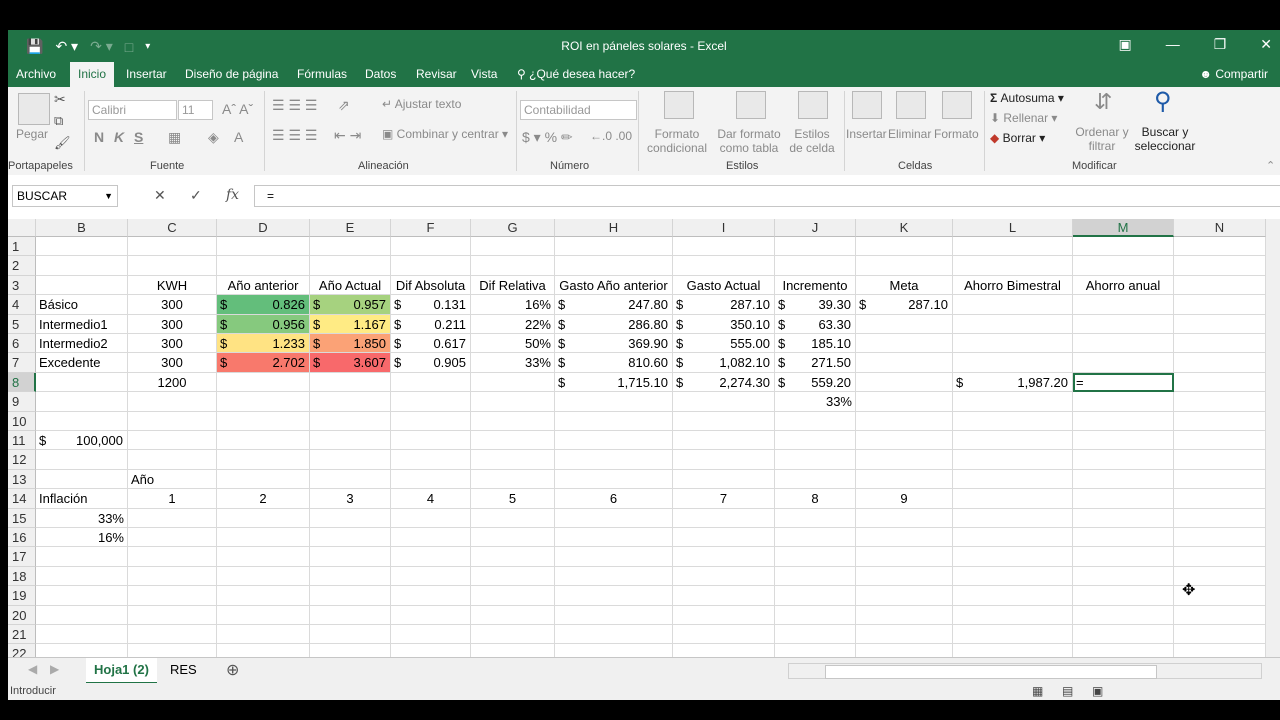  Describe the element at coordinates (1220, 650) in the screenshot. I see `cell-n22` at that location.